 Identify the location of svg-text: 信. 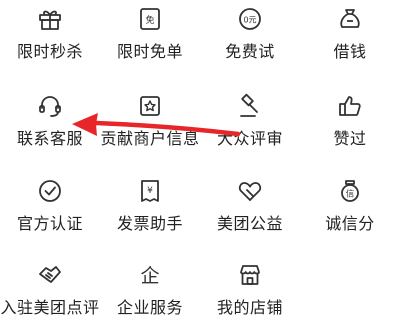
(350, 194).